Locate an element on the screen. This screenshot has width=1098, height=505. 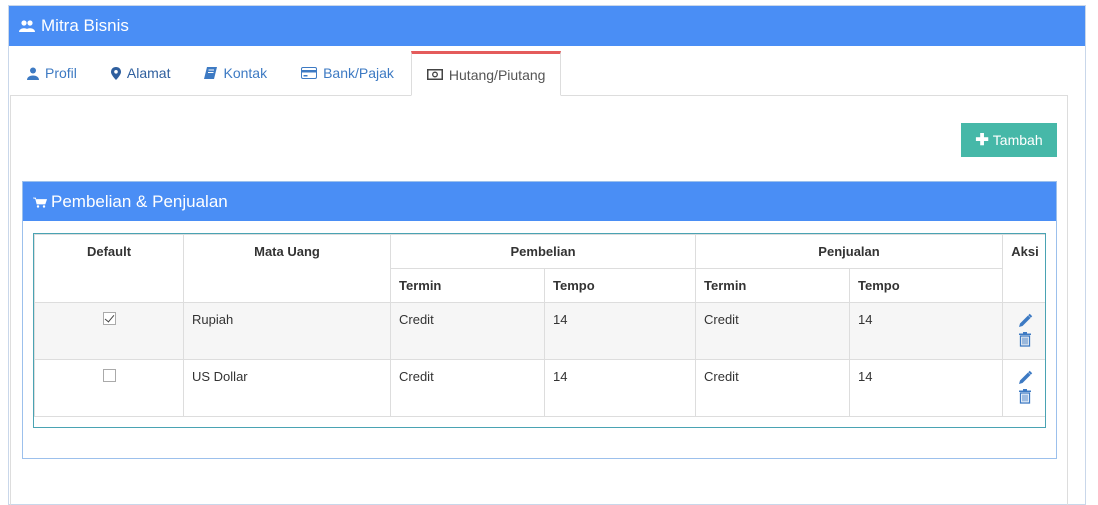
tab-label: Kontak is located at coordinates (245, 73).